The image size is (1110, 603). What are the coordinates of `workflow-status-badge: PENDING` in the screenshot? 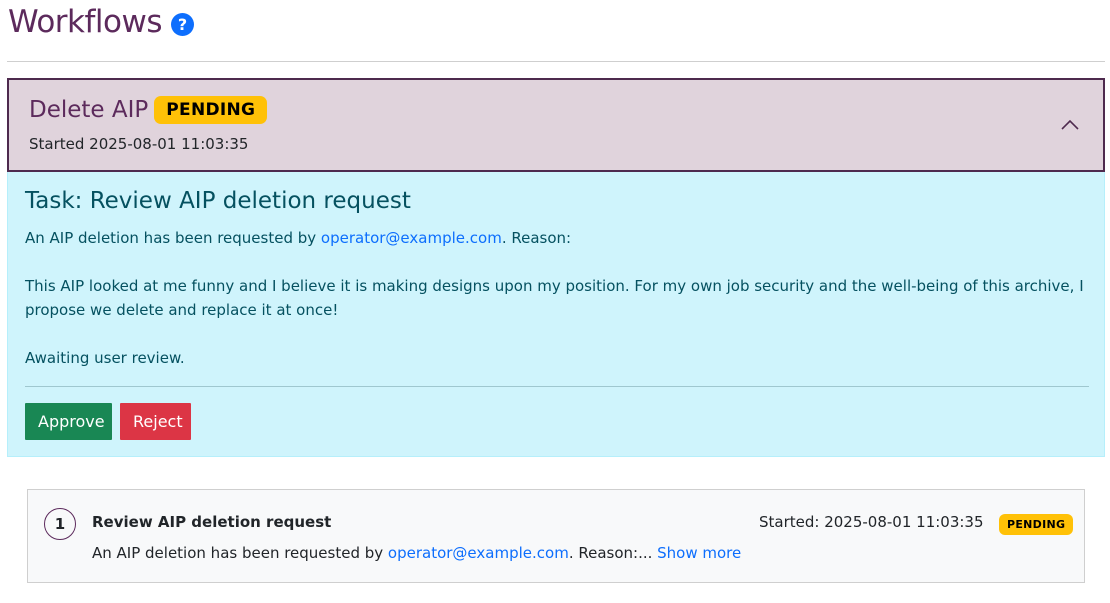 It's located at (211, 110).